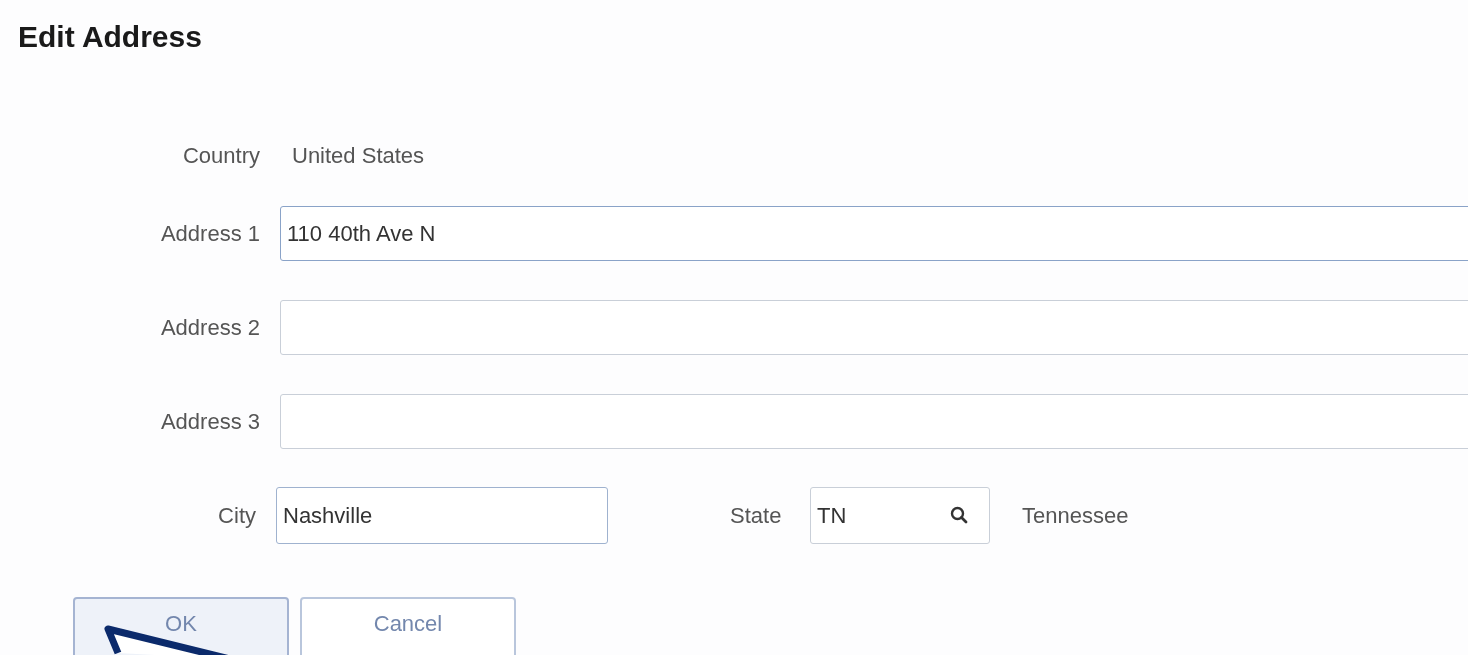 This screenshot has width=1468, height=655. What do you see at coordinates (210, 421) in the screenshot?
I see `field-label: Address 3` at bounding box center [210, 421].